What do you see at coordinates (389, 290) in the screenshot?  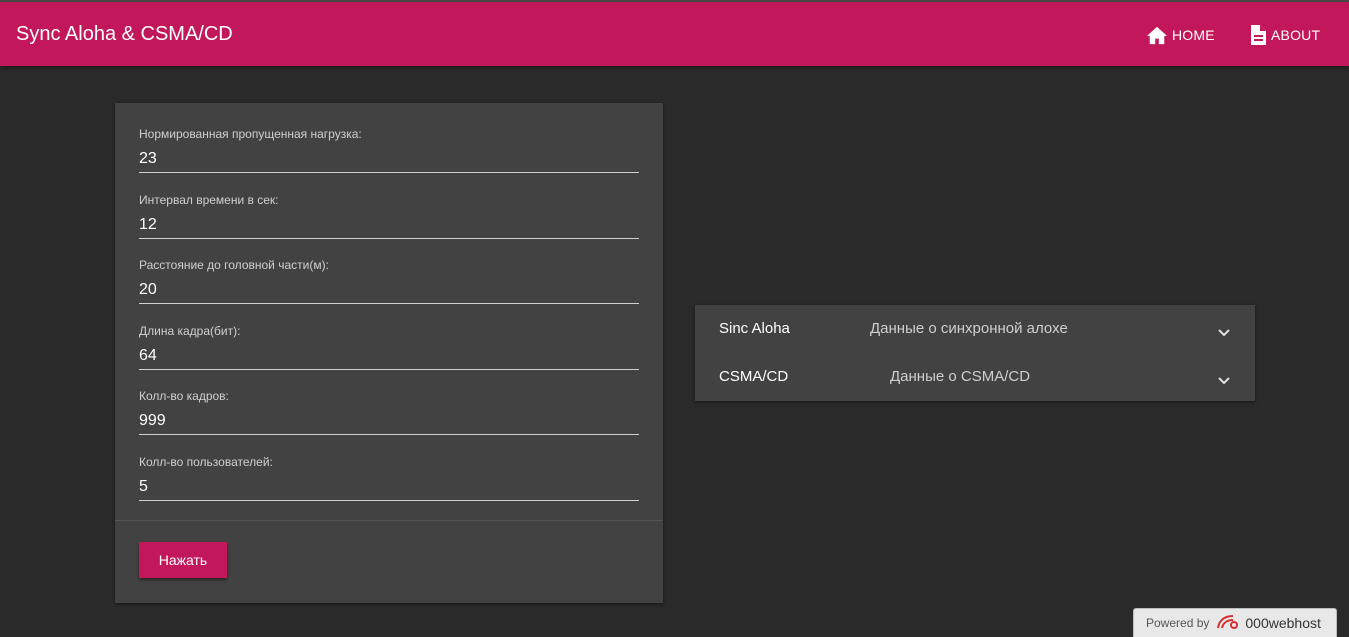 I see `distance-input` at bounding box center [389, 290].